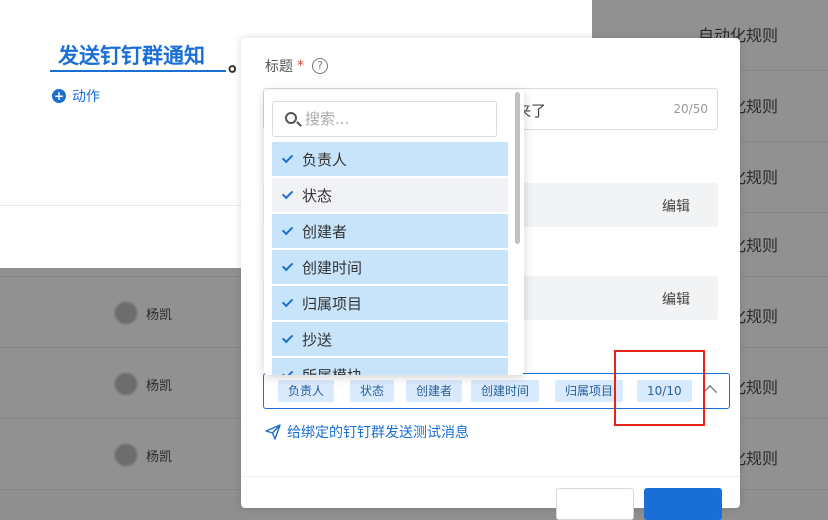 The width and height of the screenshot is (828, 520). What do you see at coordinates (325, 231) in the screenshot?
I see `option-label: 创建者` at bounding box center [325, 231].